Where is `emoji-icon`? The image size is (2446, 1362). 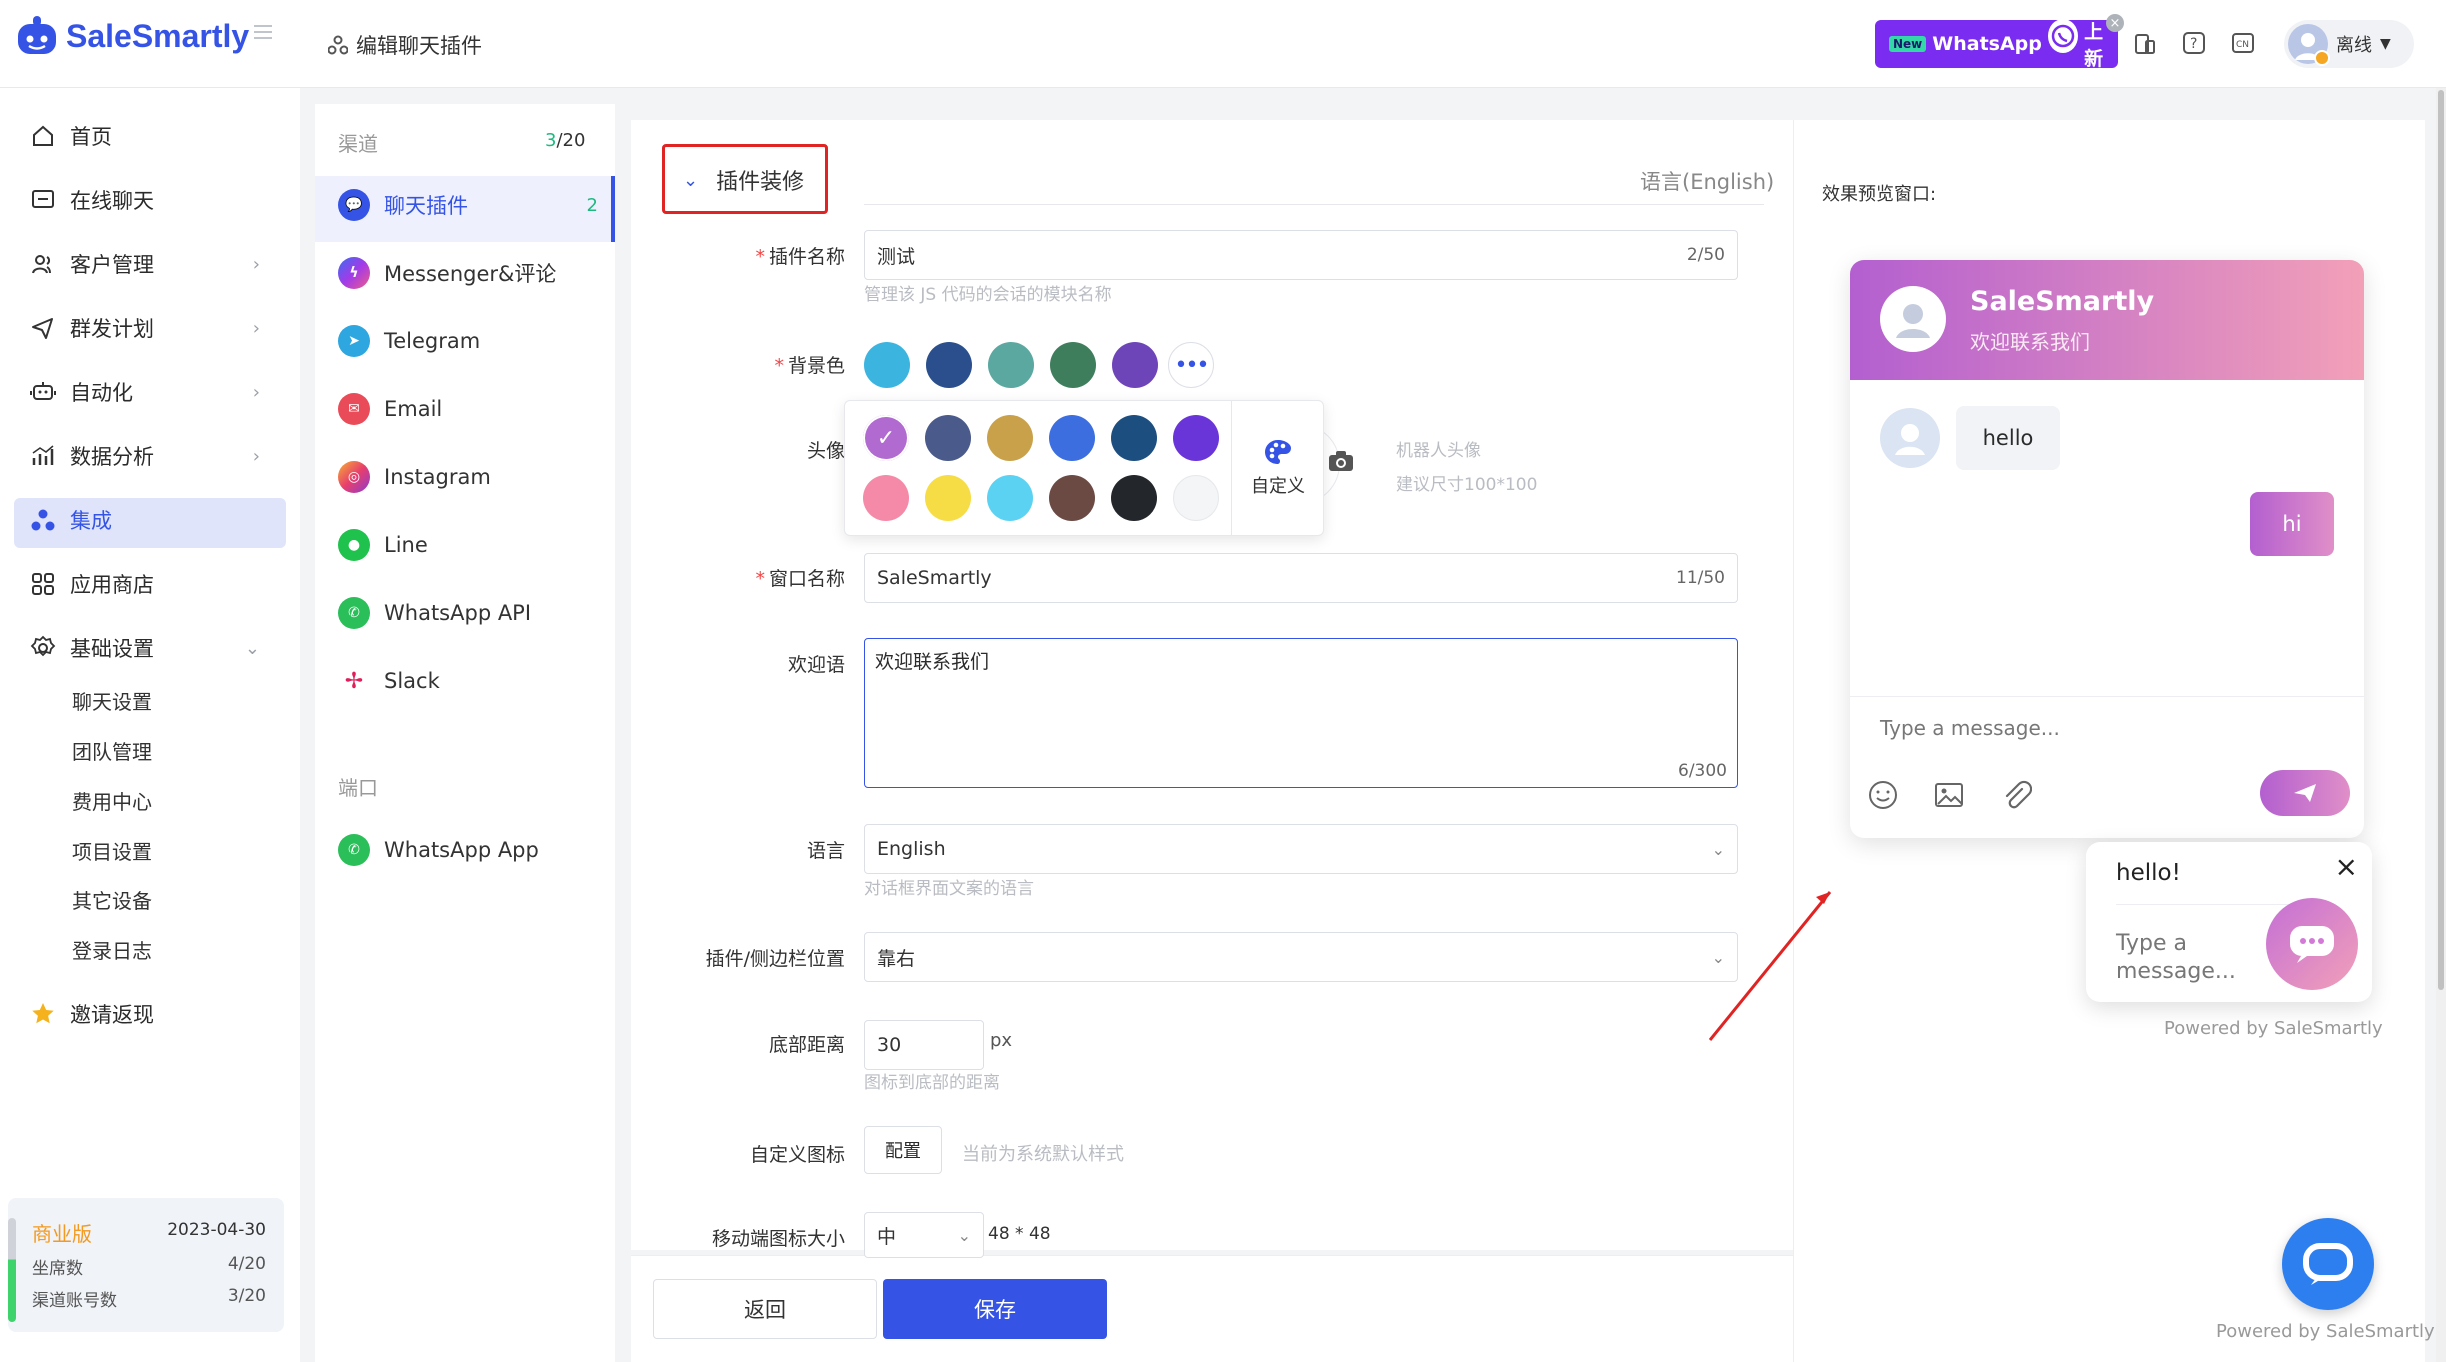
emoji-icon is located at coordinates (1883, 795).